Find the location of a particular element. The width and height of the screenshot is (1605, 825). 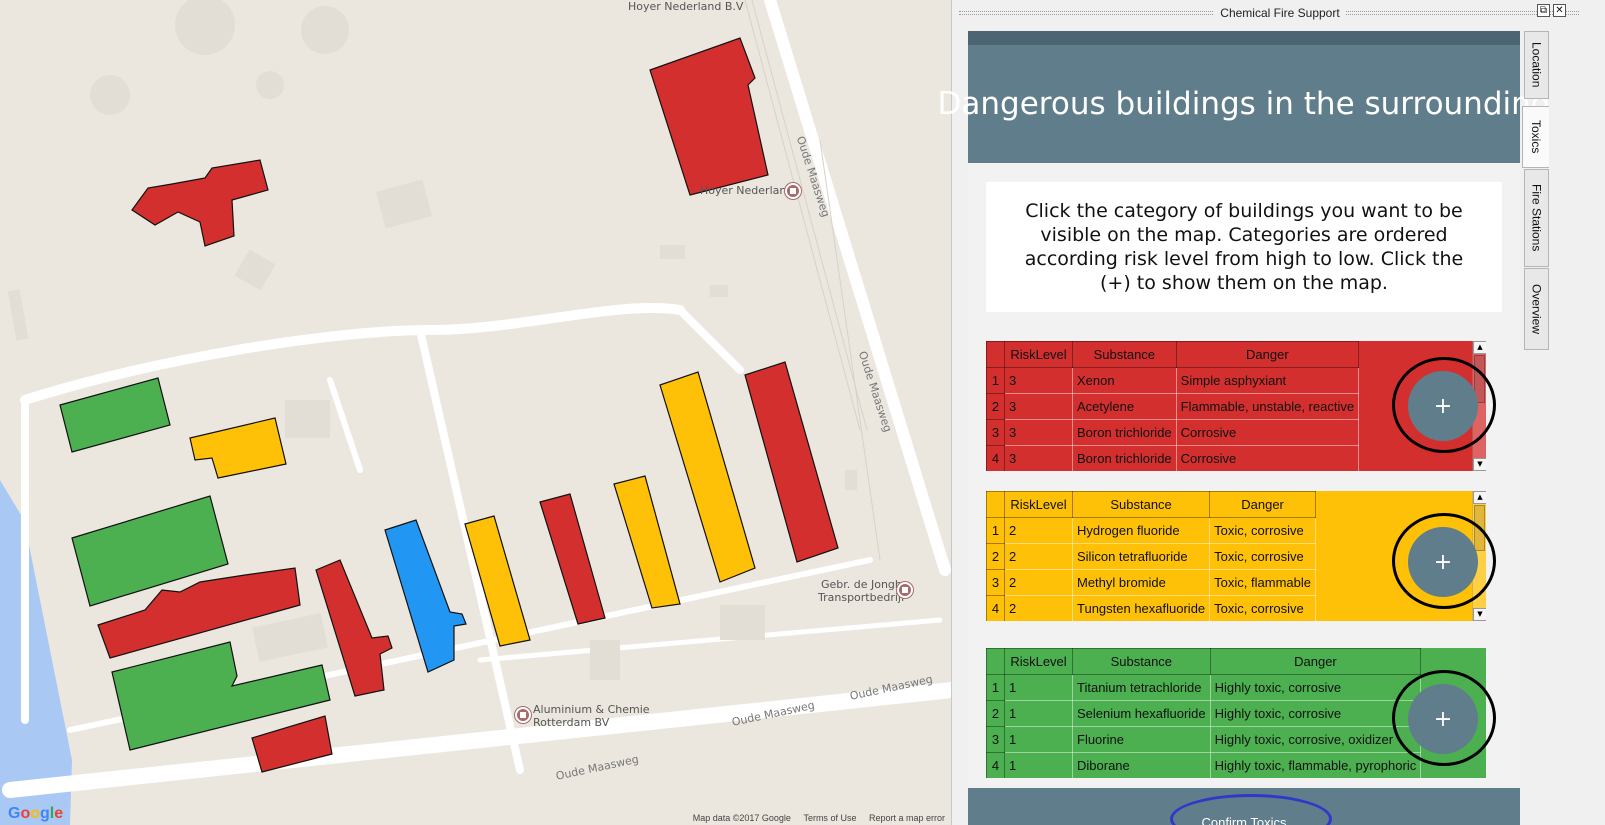

add-high-risk-button: + is located at coordinates (1443, 406).